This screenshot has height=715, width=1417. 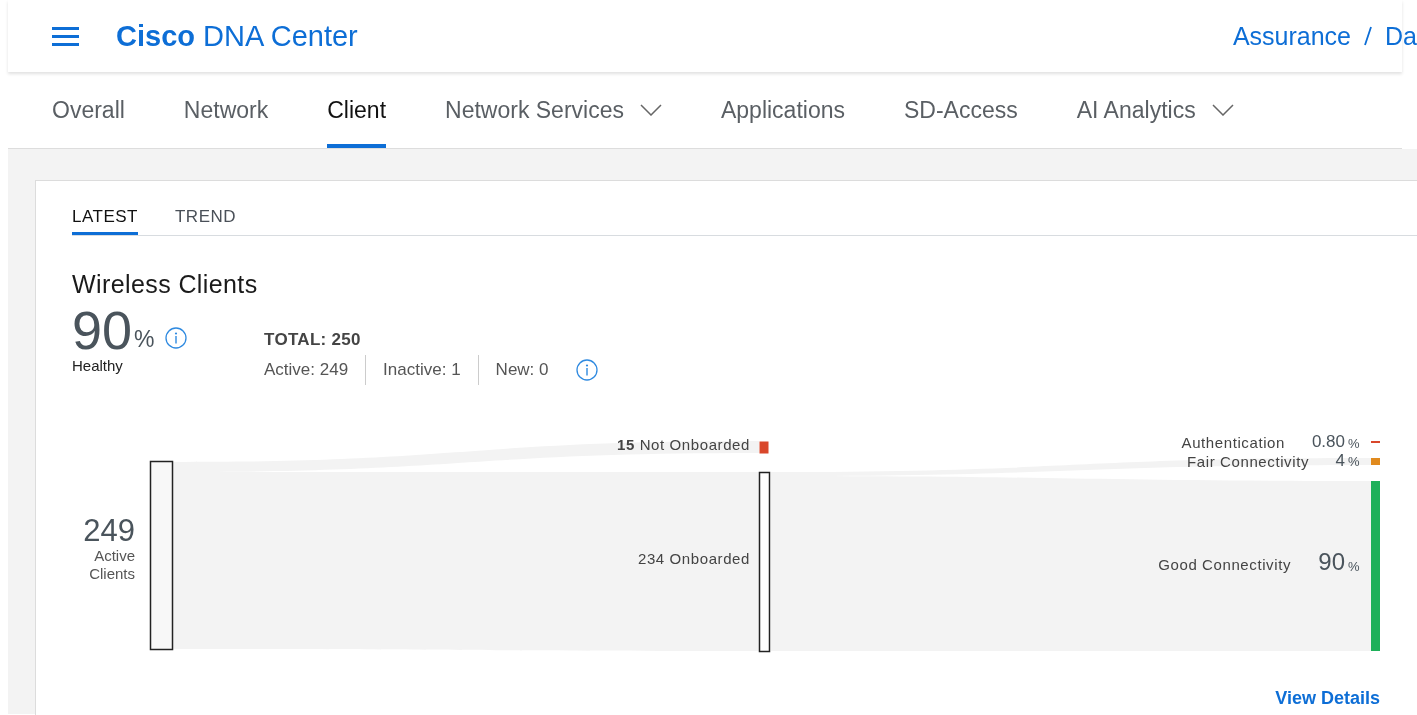 I want to click on client-stat: New: 0, so click(x=521, y=370).